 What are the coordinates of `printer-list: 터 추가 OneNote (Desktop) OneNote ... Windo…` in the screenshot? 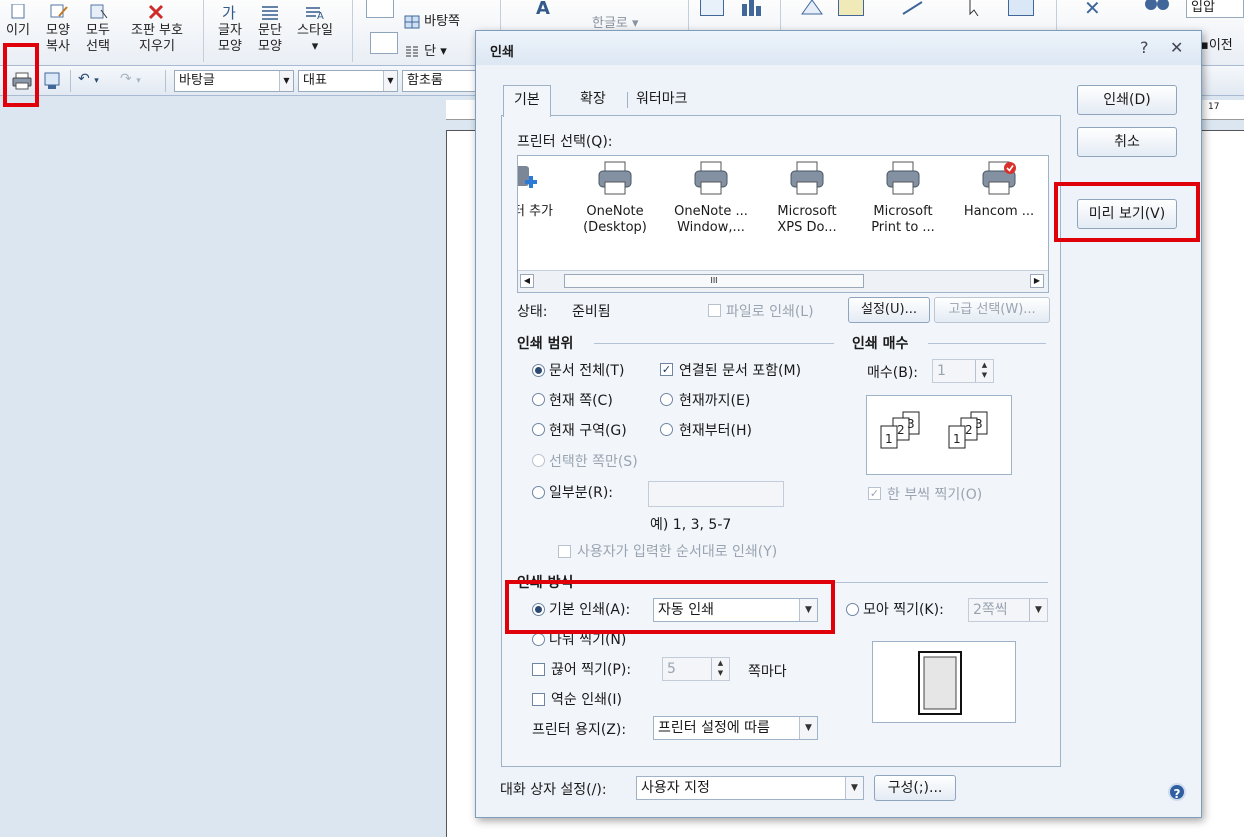 It's located at (783, 224).